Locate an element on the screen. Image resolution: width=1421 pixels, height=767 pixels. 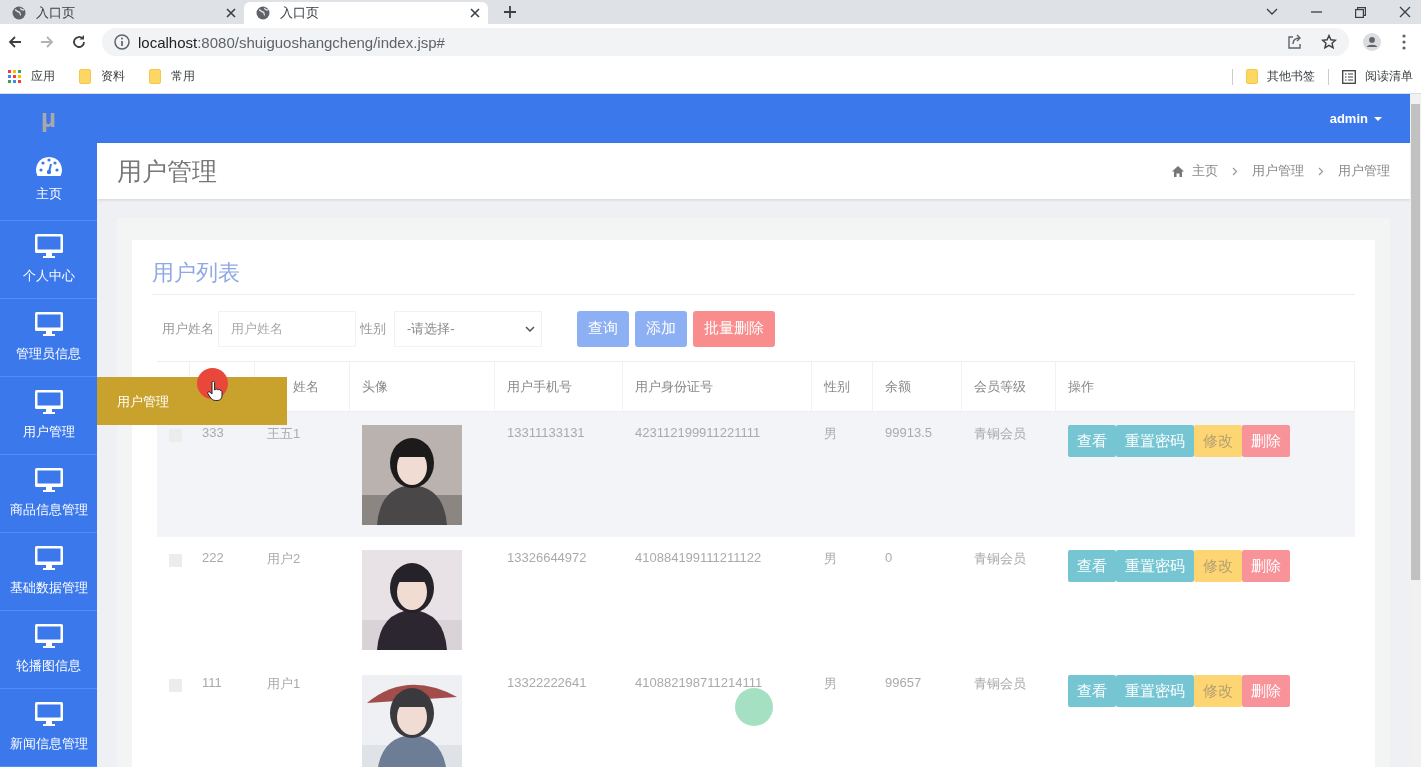
name-input-field: 用户姓名 is located at coordinates (287, 328).